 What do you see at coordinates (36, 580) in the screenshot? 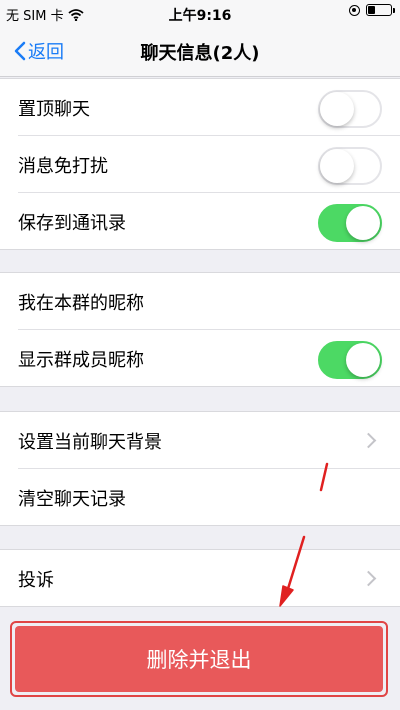
I see `report-label: 投诉` at bounding box center [36, 580].